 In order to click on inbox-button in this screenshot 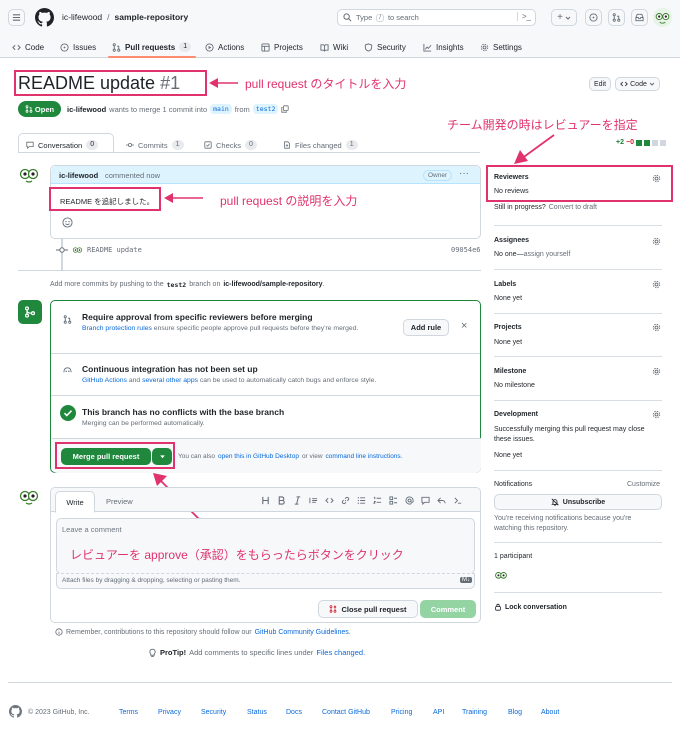, I will do `click(639, 17)`.